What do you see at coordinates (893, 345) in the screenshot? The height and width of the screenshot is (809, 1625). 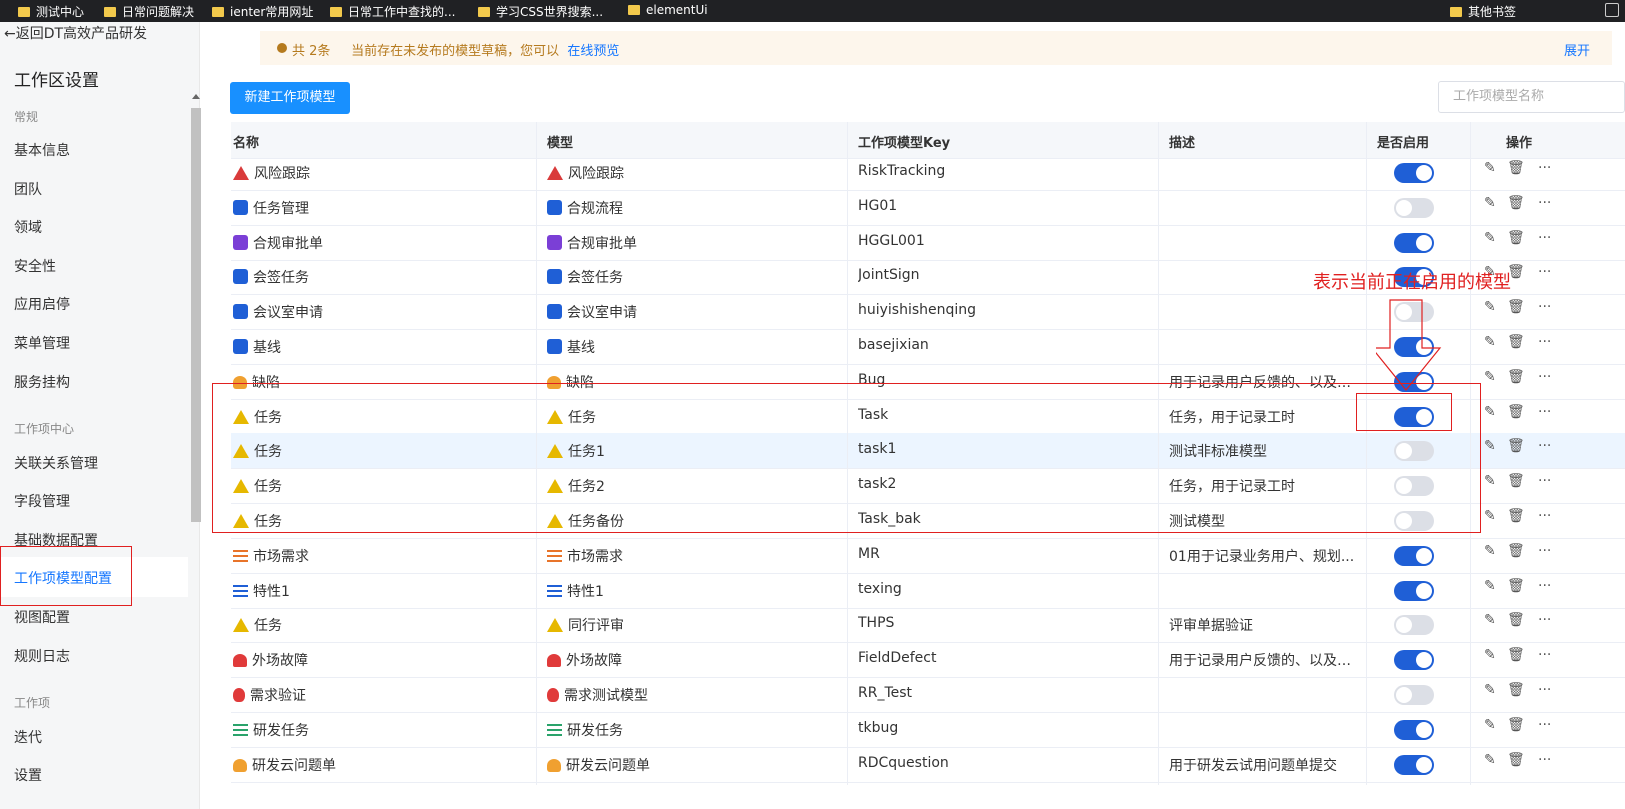 I see `cell-key: basejixian` at bounding box center [893, 345].